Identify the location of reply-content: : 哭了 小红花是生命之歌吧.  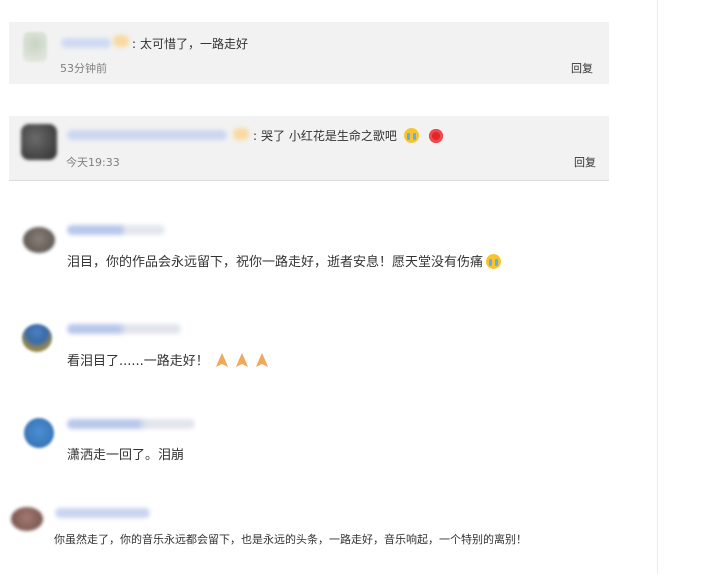
(348, 135).